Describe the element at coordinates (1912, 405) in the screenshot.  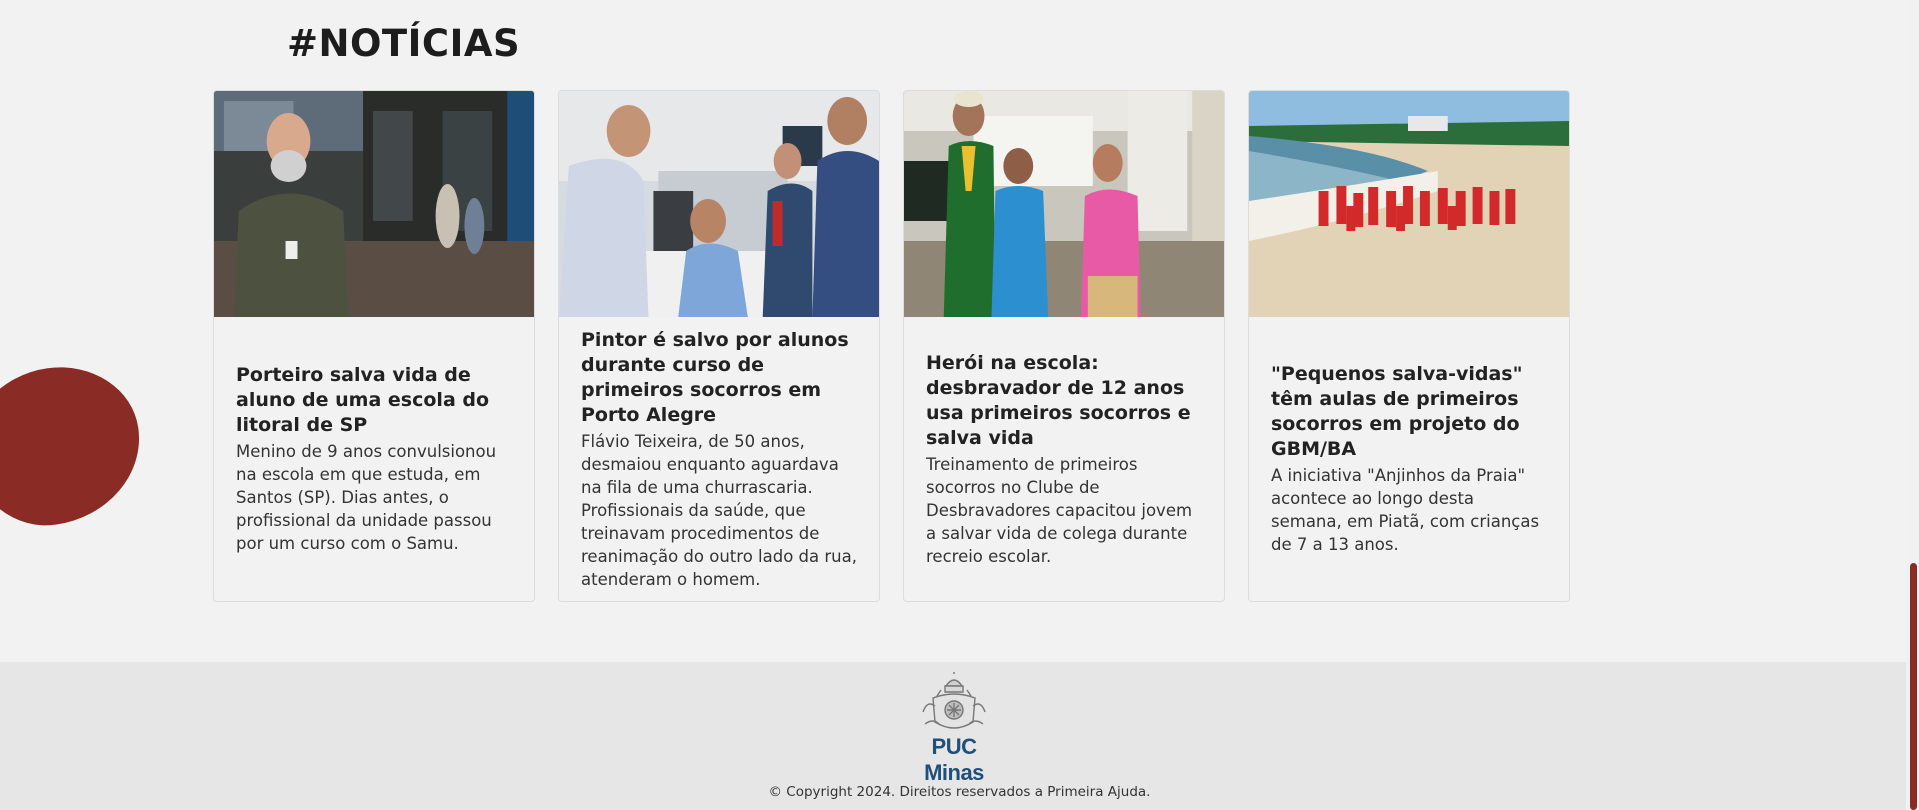
I see `scrollbar` at that location.